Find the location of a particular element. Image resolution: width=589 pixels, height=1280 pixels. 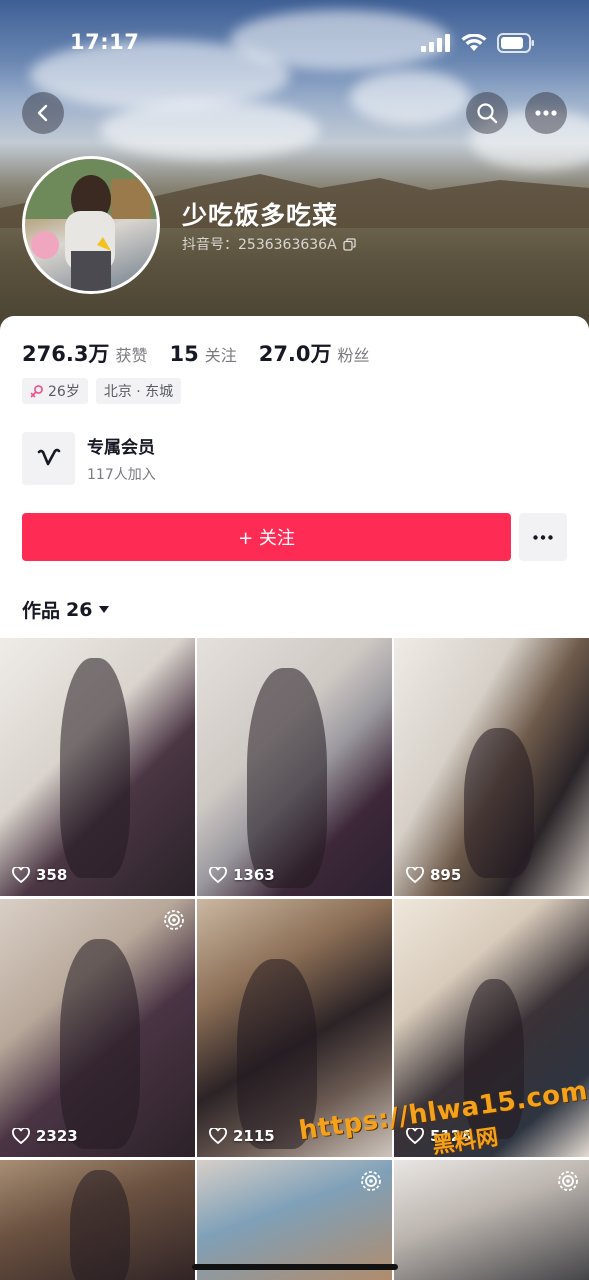

nickname: 少吃饭多吃菜 is located at coordinates (260, 215).